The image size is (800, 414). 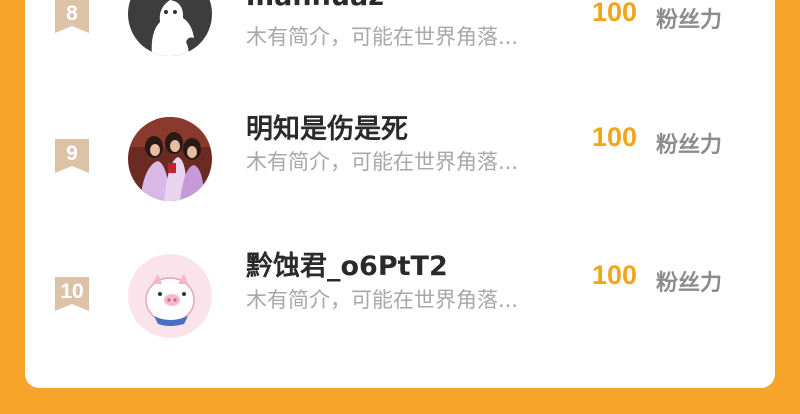 I want to click on rank-badge: 9, so click(x=72, y=157).